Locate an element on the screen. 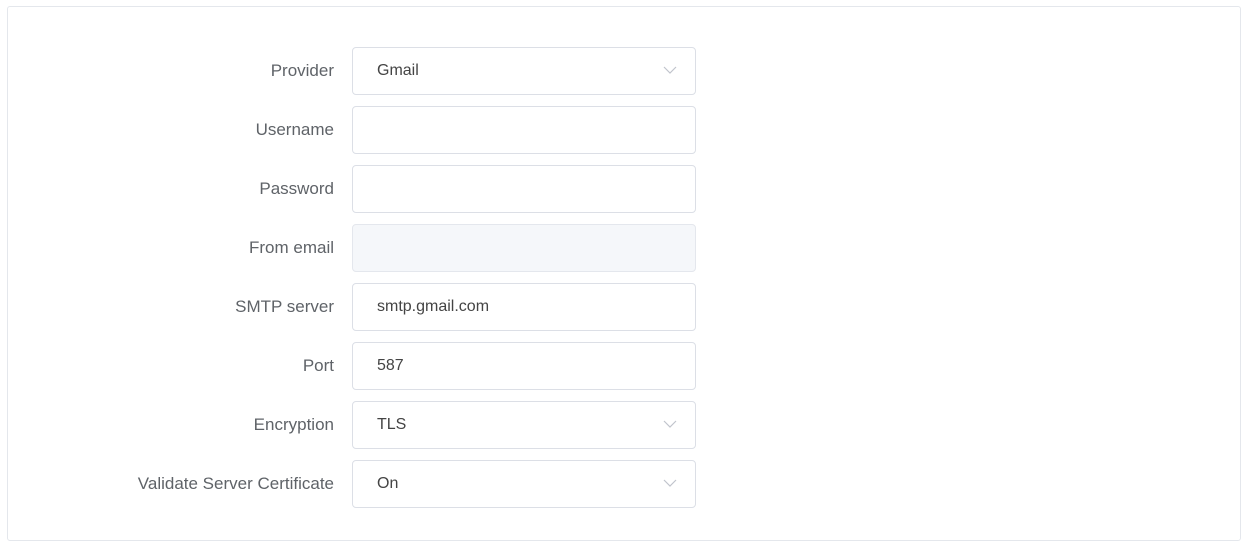 The height and width of the screenshot is (548, 1250). smtp-server-field is located at coordinates (524, 307).